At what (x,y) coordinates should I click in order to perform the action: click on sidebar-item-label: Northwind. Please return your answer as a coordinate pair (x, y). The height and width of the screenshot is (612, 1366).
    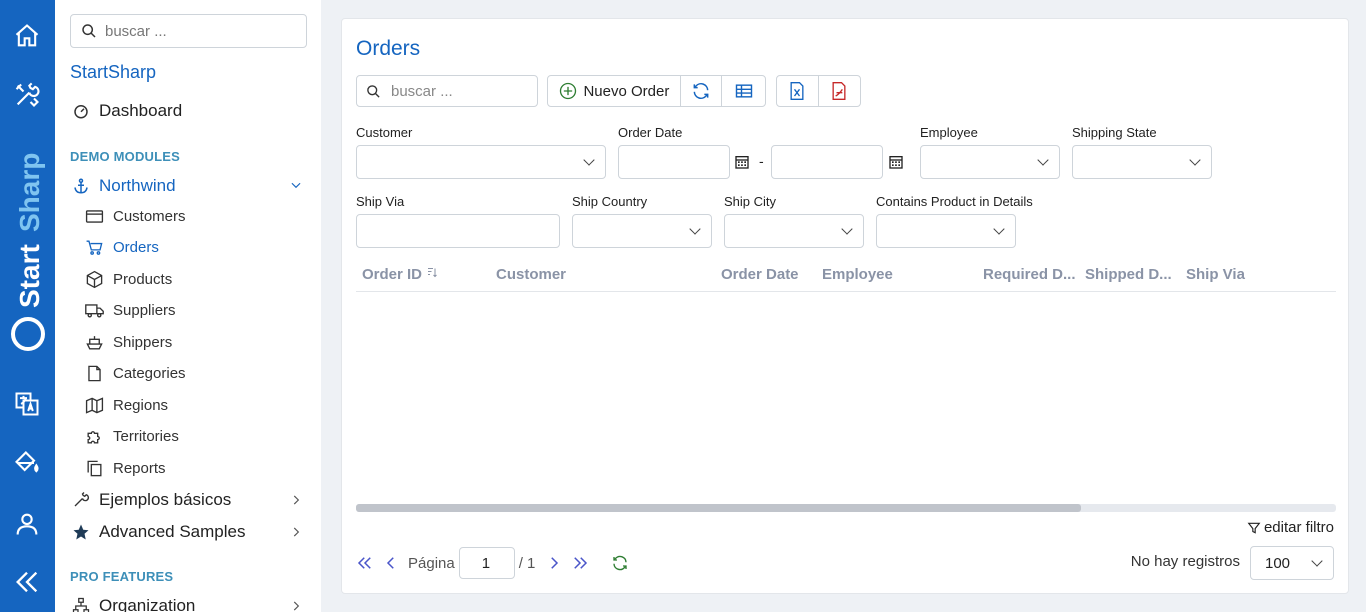
    Looking at the image, I should click on (137, 185).